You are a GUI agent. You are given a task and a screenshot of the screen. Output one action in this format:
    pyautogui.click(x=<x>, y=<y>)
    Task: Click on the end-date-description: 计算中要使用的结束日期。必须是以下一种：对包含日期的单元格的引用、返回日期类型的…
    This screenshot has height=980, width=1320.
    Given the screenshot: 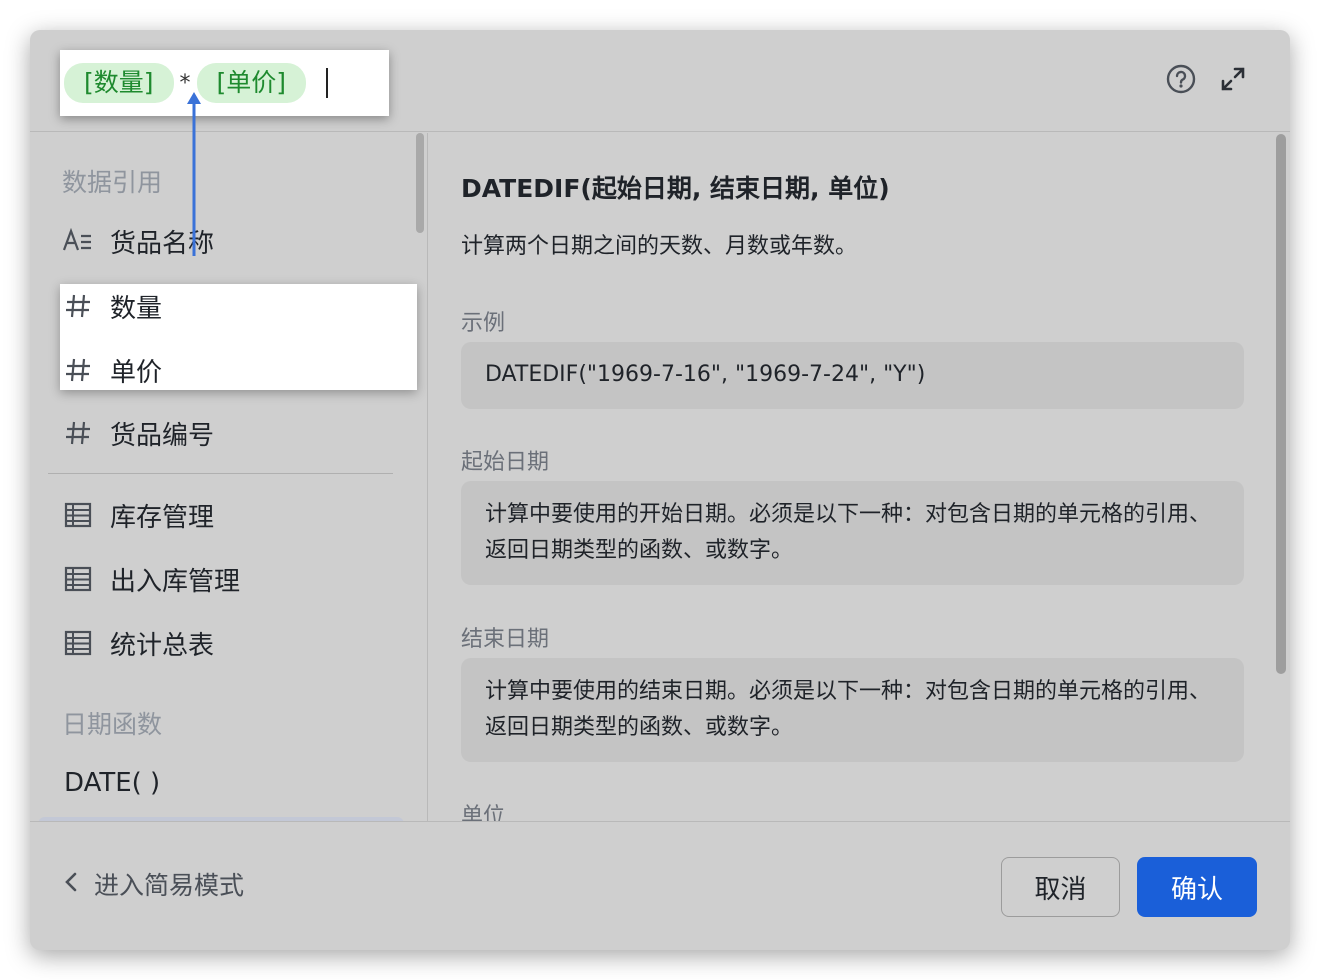 What is the action you would take?
    pyautogui.click(x=848, y=709)
    